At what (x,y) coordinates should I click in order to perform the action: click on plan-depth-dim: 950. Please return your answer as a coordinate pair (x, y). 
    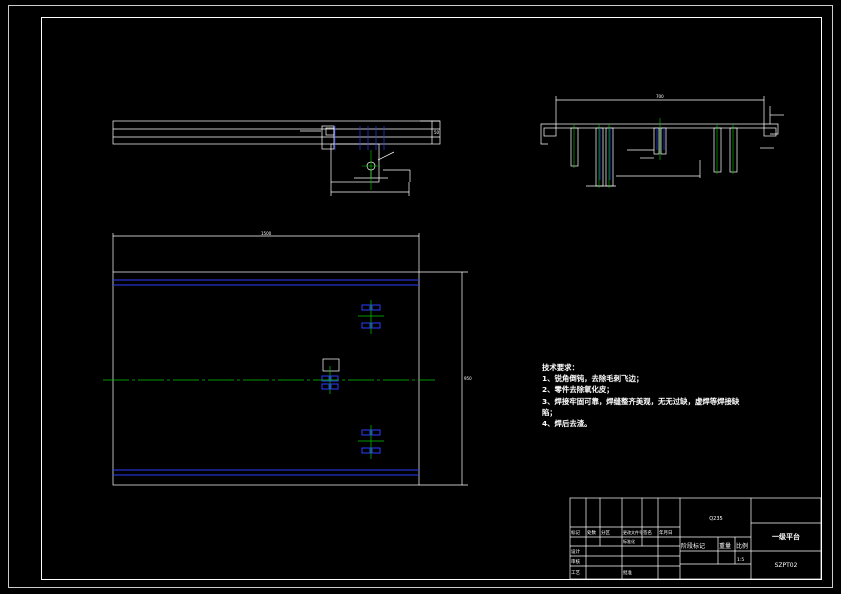
    Looking at the image, I should click on (468, 378).